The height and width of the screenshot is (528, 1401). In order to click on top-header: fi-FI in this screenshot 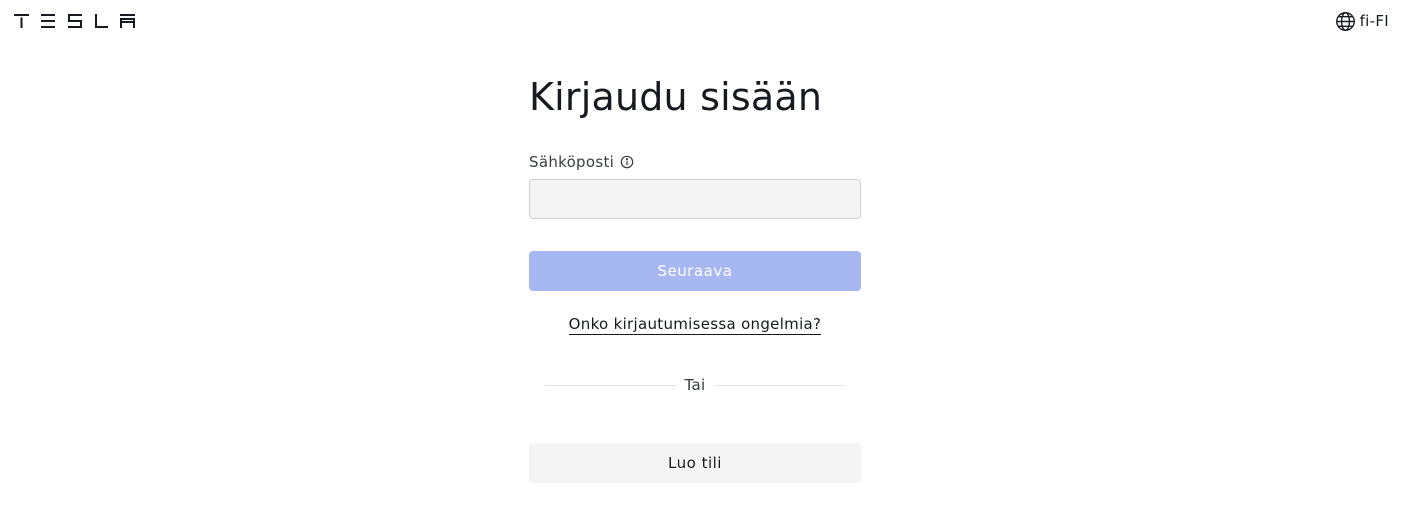, I will do `click(700, 21)`.